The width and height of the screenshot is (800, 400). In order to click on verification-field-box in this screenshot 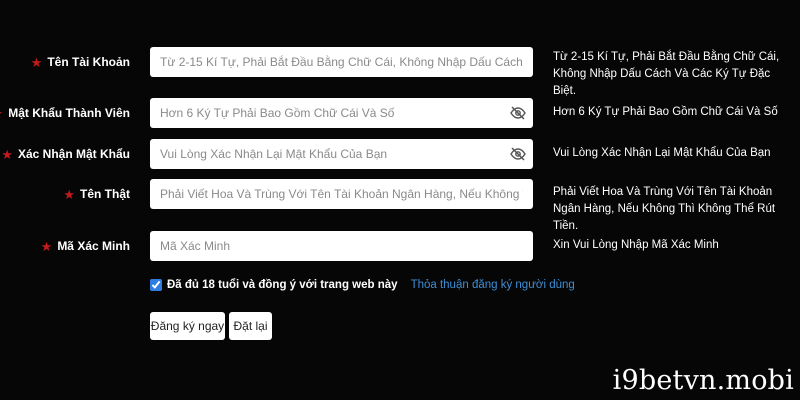, I will do `click(341, 246)`.